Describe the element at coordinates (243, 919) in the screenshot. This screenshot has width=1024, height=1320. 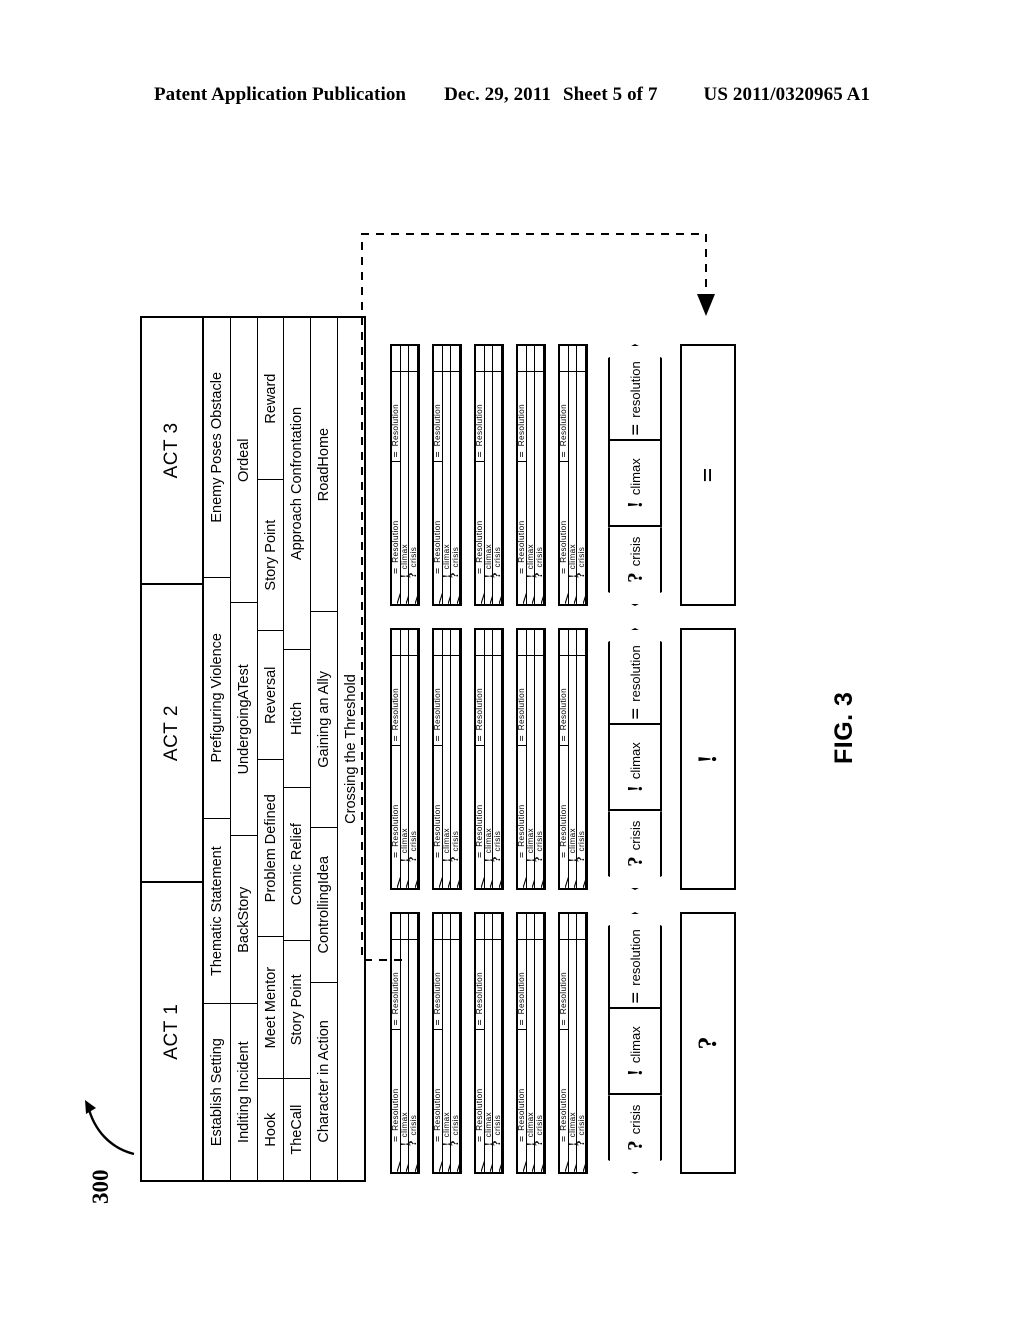
I see `story-point-cell: BackStory` at that location.